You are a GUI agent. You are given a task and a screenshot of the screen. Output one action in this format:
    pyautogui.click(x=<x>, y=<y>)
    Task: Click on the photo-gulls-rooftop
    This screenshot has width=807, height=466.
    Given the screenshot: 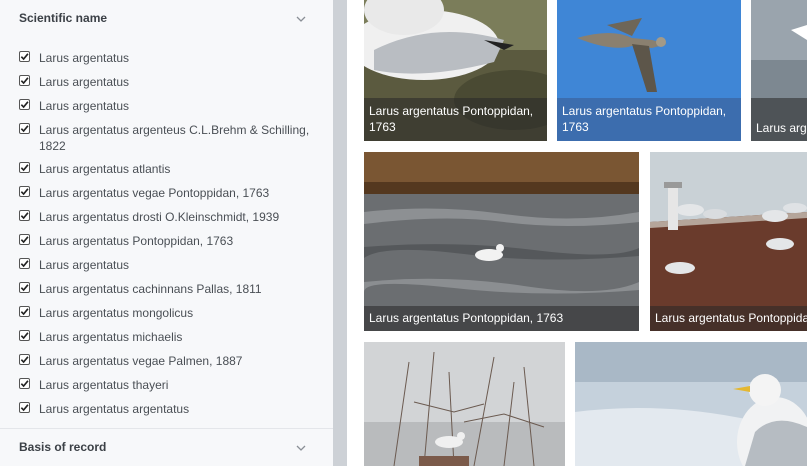 What is the action you would take?
    pyautogui.click(x=728, y=241)
    